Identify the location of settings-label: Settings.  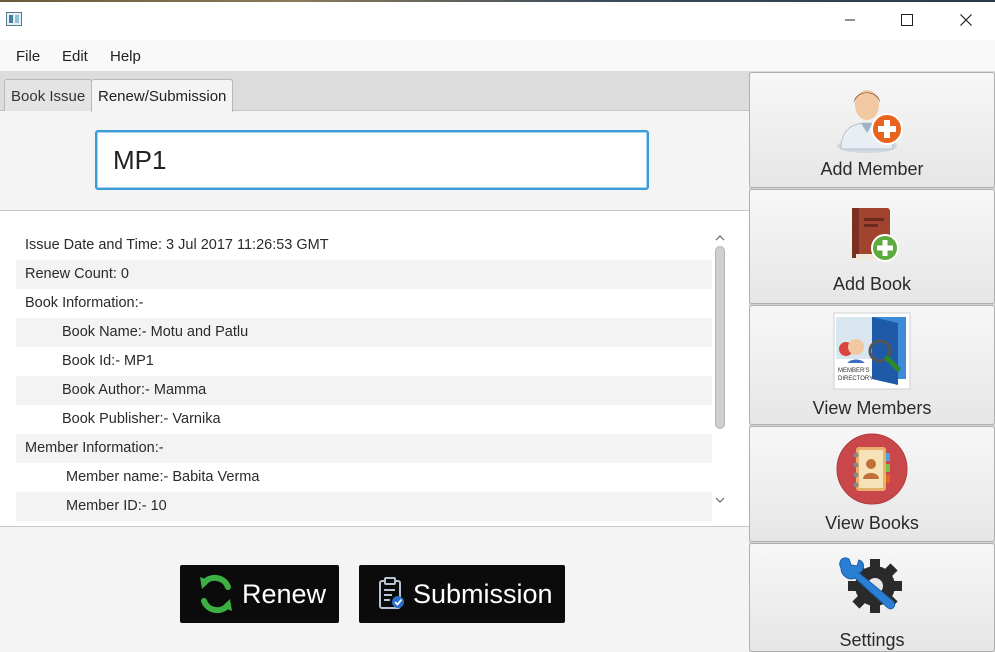
(872, 640).